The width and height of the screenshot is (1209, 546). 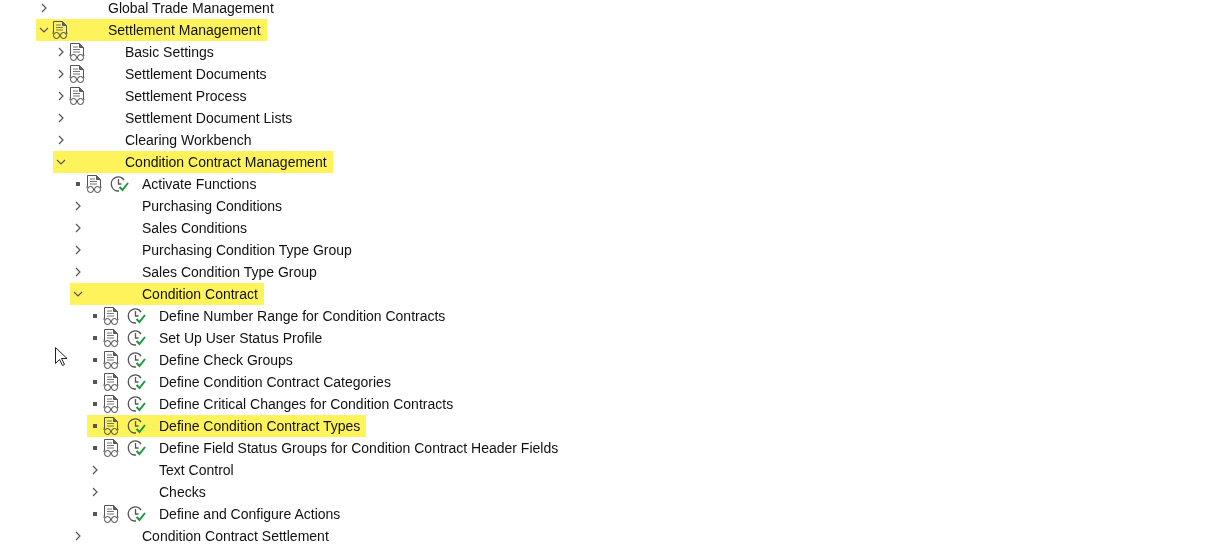 I want to click on tree-row: Text Control, so click(x=163, y=470).